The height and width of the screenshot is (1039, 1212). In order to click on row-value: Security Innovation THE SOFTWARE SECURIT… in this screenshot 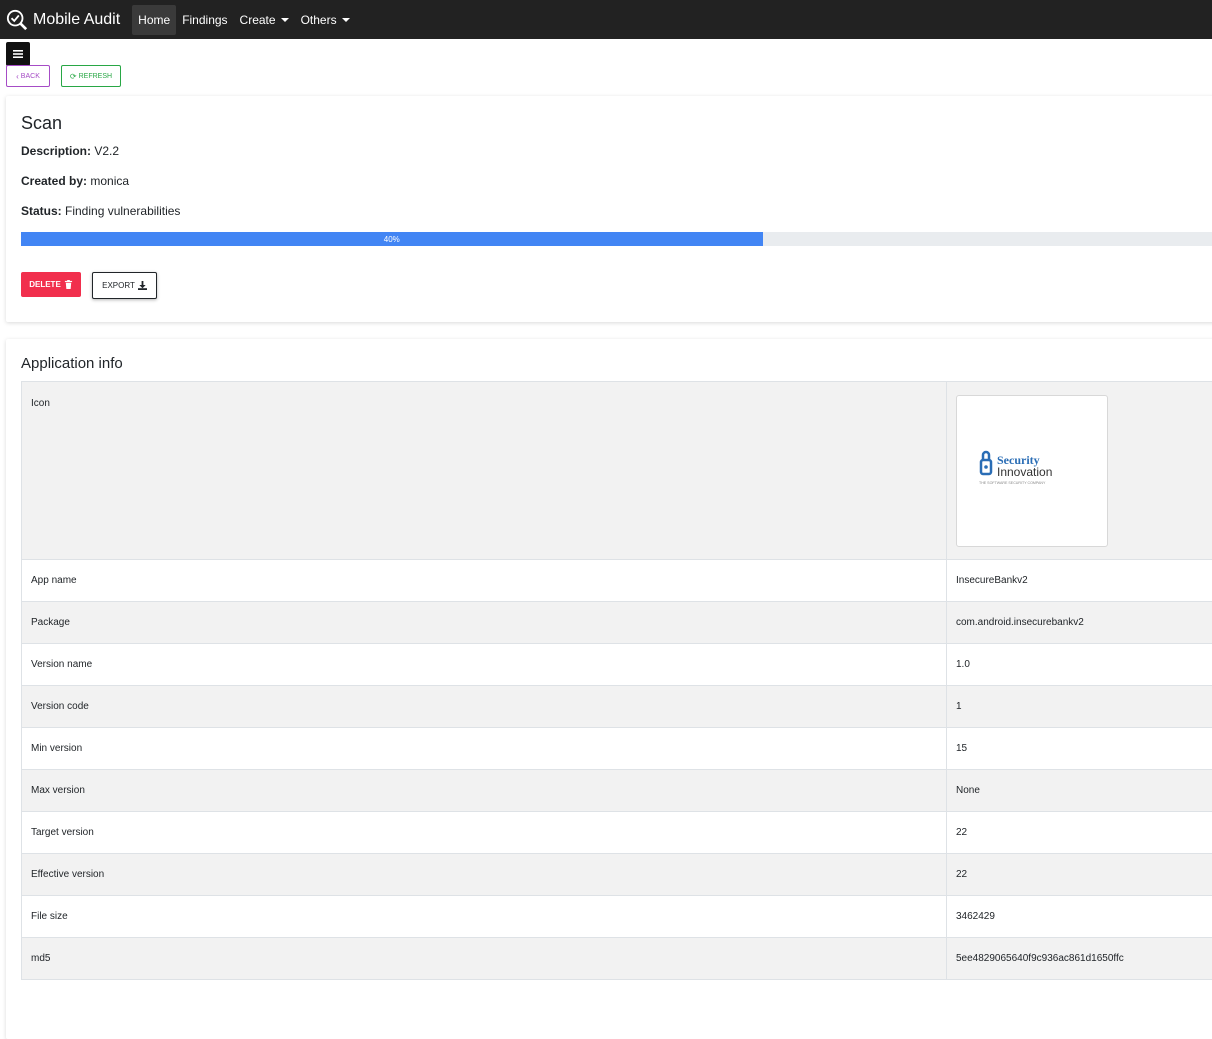, I will do `click(1079, 471)`.